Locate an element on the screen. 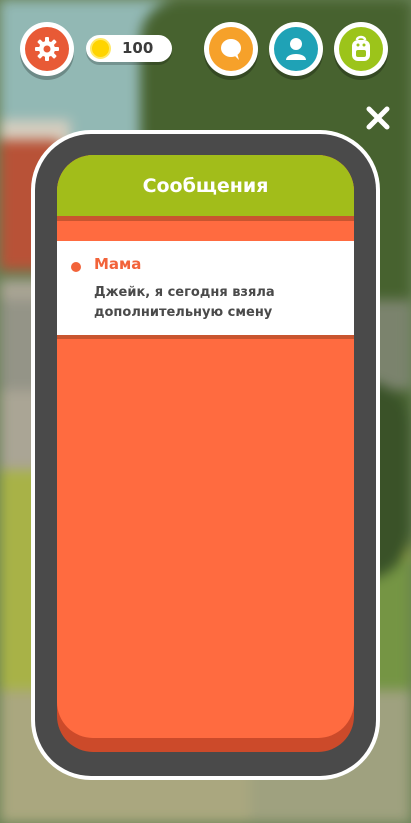 This screenshot has width=411, height=823. person-icon is located at coordinates (296, 49).